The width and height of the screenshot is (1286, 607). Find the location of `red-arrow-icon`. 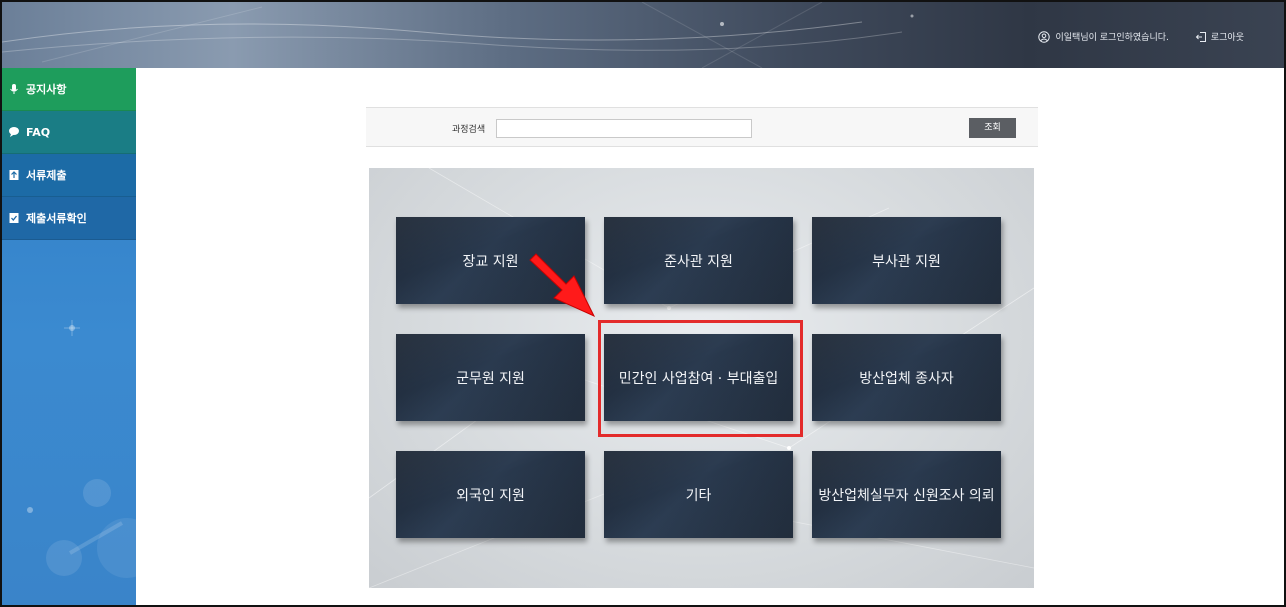

red-arrow-icon is located at coordinates (562, 285).